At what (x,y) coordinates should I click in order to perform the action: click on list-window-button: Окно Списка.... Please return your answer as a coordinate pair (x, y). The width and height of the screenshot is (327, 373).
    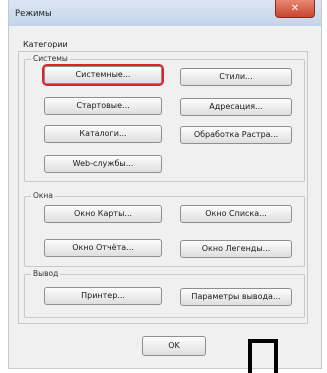
    Looking at the image, I should click on (236, 214).